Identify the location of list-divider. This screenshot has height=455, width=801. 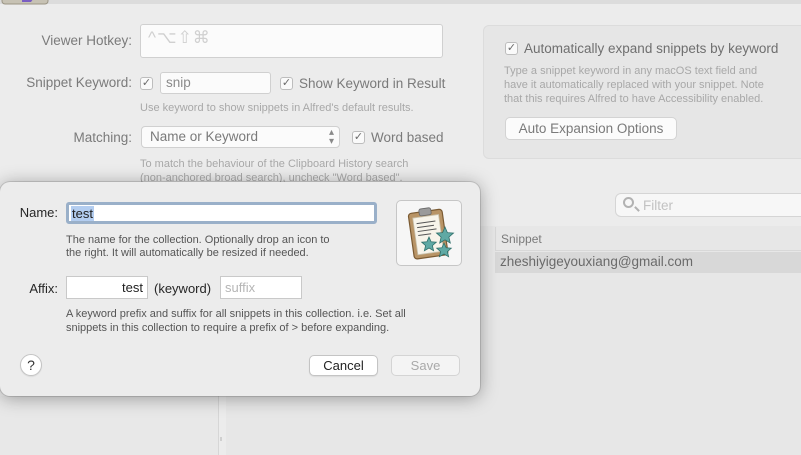
(221, 439).